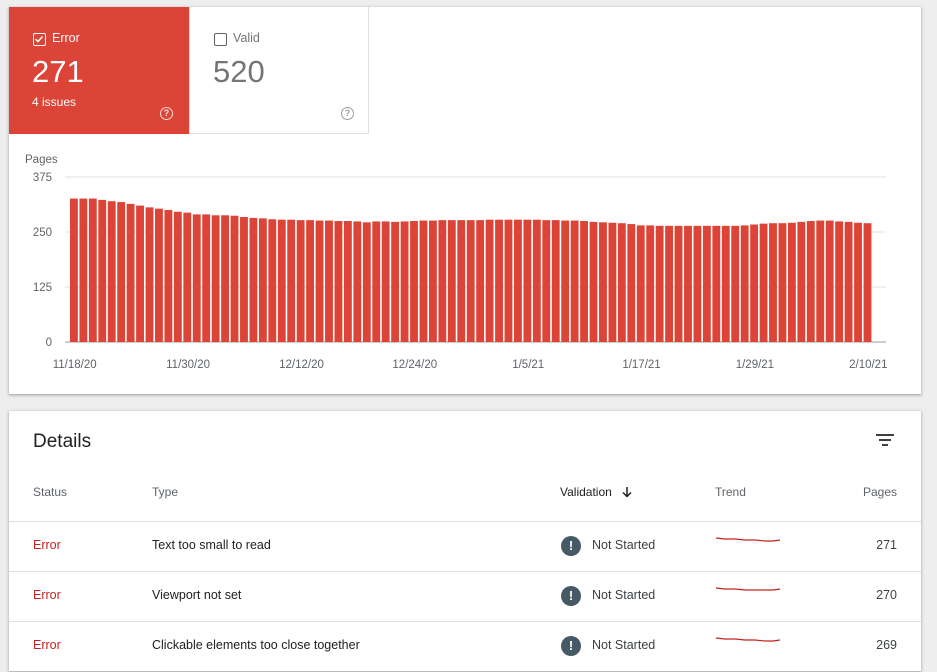  What do you see at coordinates (165, 492) in the screenshot?
I see `column-header-type: Type` at bounding box center [165, 492].